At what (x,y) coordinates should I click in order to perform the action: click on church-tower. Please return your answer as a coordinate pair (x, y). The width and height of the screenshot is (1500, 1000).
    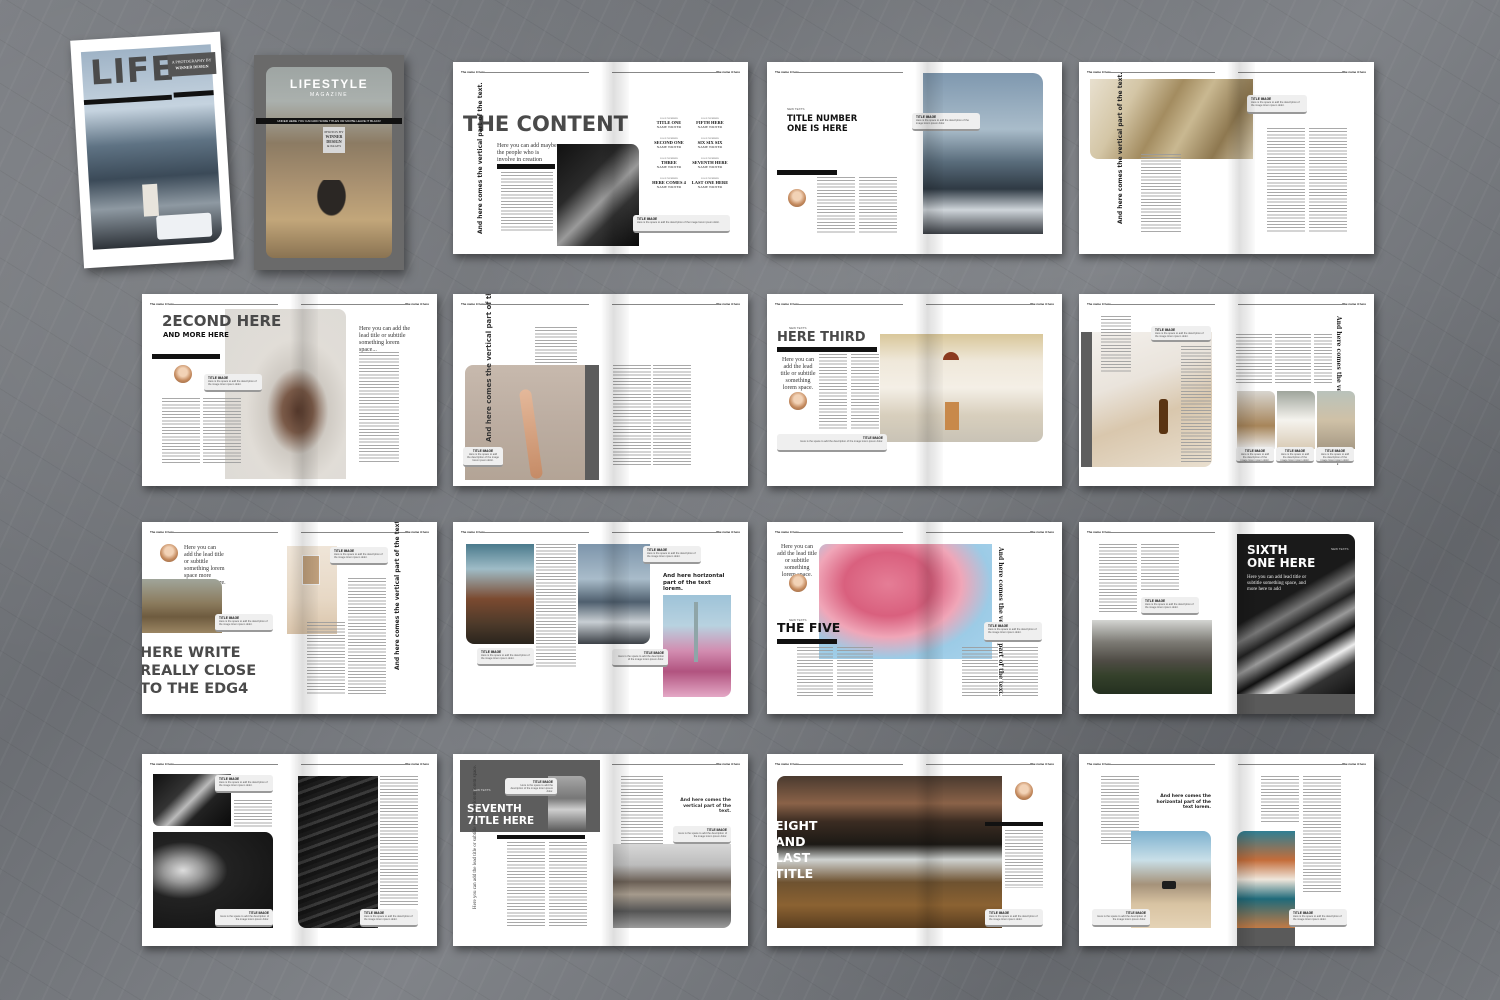
    Looking at the image, I should click on (151, 200).